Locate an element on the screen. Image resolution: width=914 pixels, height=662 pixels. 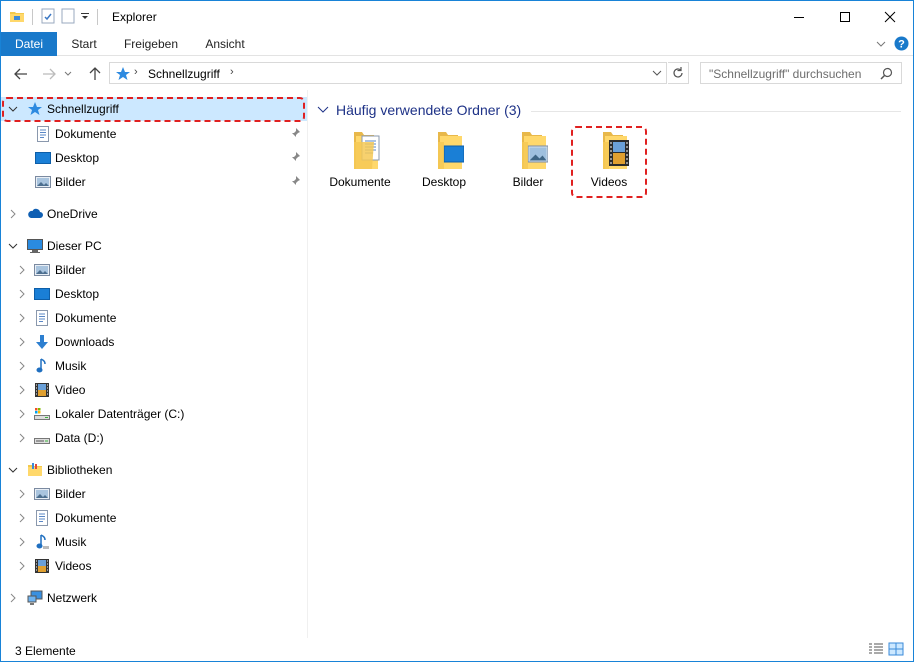
sidebar-item-label: Musik is located at coordinates (71, 542).